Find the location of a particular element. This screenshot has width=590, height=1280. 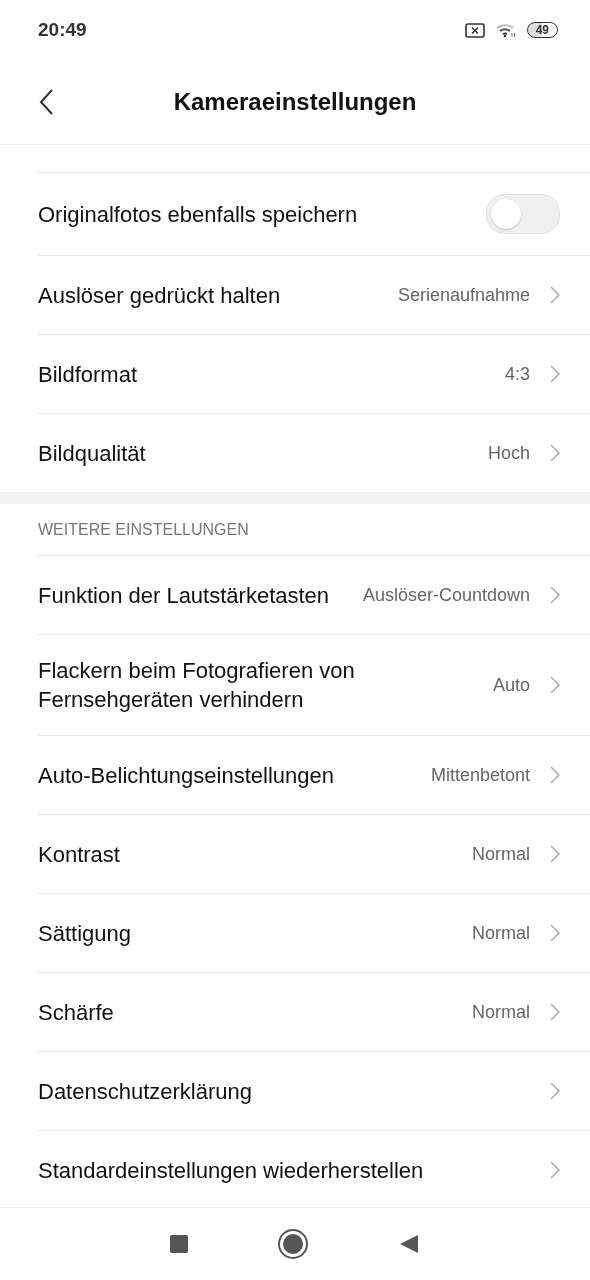

toggle-switch is located at coordinates (523, 214).